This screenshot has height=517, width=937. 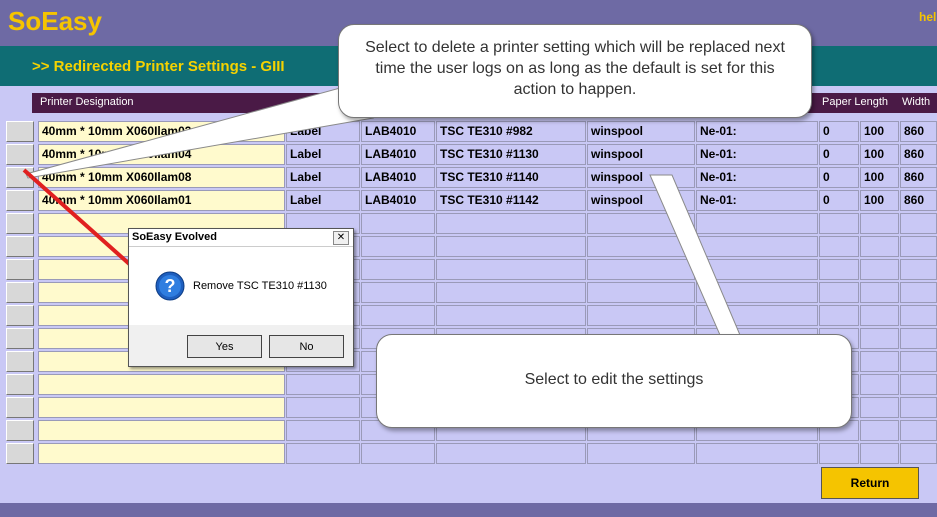 I want to click on close-icon: ✕, so click(x=341, y=238).